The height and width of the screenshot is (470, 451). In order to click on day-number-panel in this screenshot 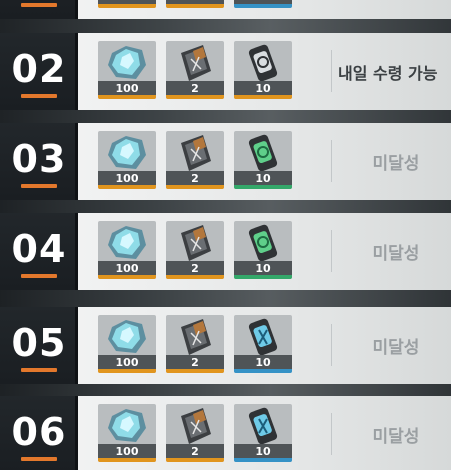, I will do `click(39, 9)`.